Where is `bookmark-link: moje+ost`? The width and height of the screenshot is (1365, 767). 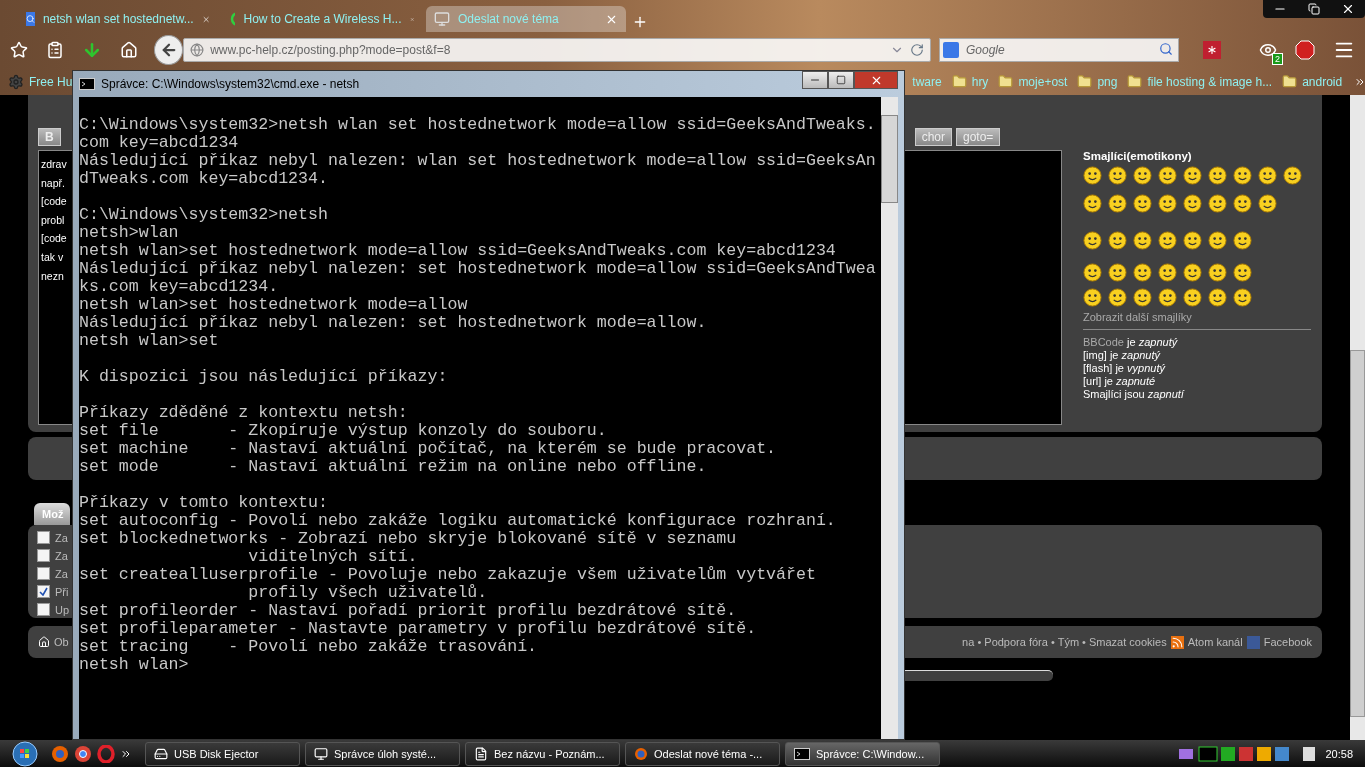 bookmark-link: moje+ost is located at coordinates (1033, 81).